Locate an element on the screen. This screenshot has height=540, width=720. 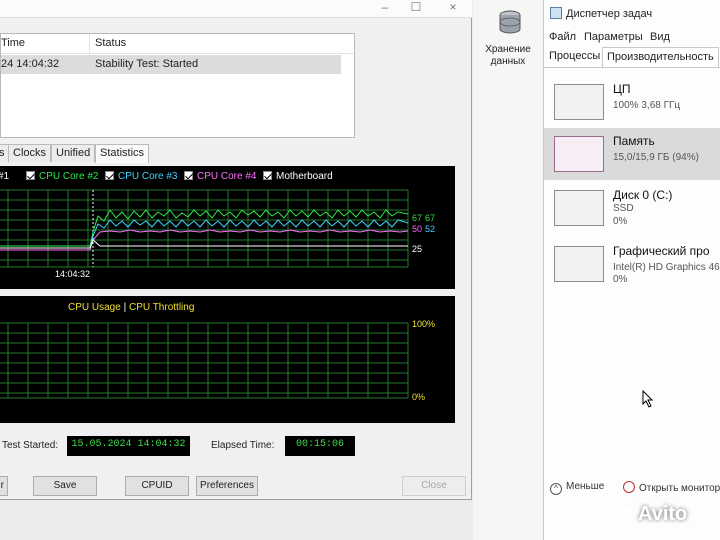
menu-options: Параметры is located at coordinates (613, 37).